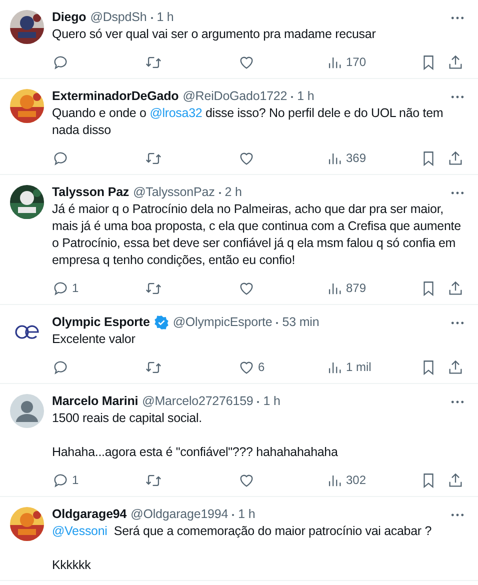 The image size is (478, 585). Describe the element at coordinates (27, 411) in the screenshot. I see `default-avatar-icon` at that location.